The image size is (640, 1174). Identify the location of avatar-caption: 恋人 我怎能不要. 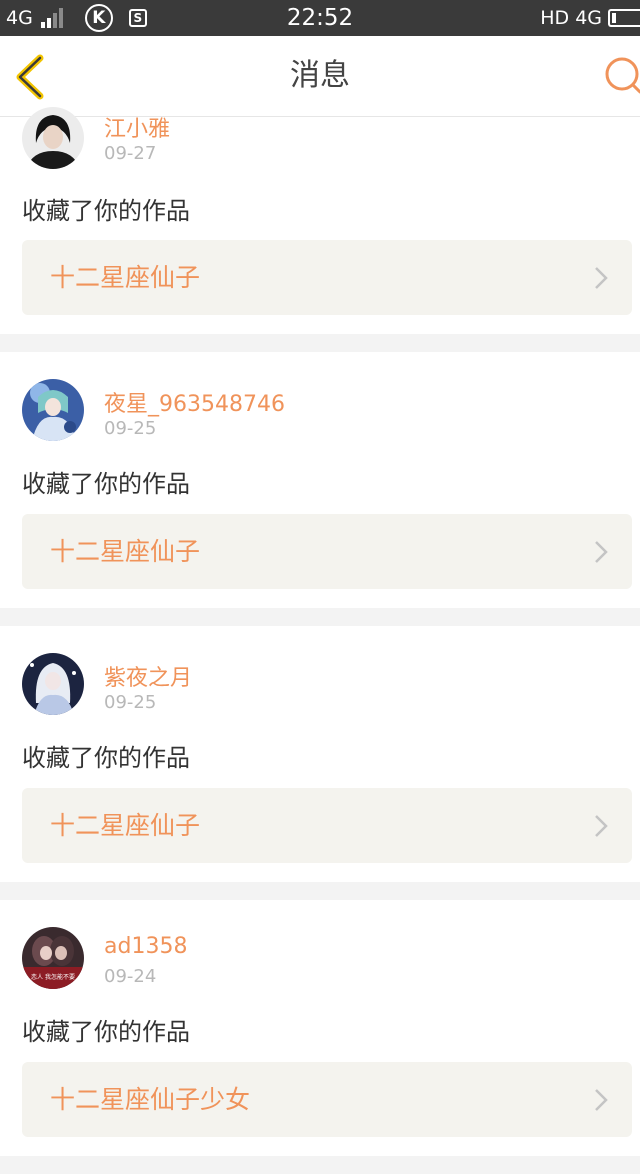
(53, 977).